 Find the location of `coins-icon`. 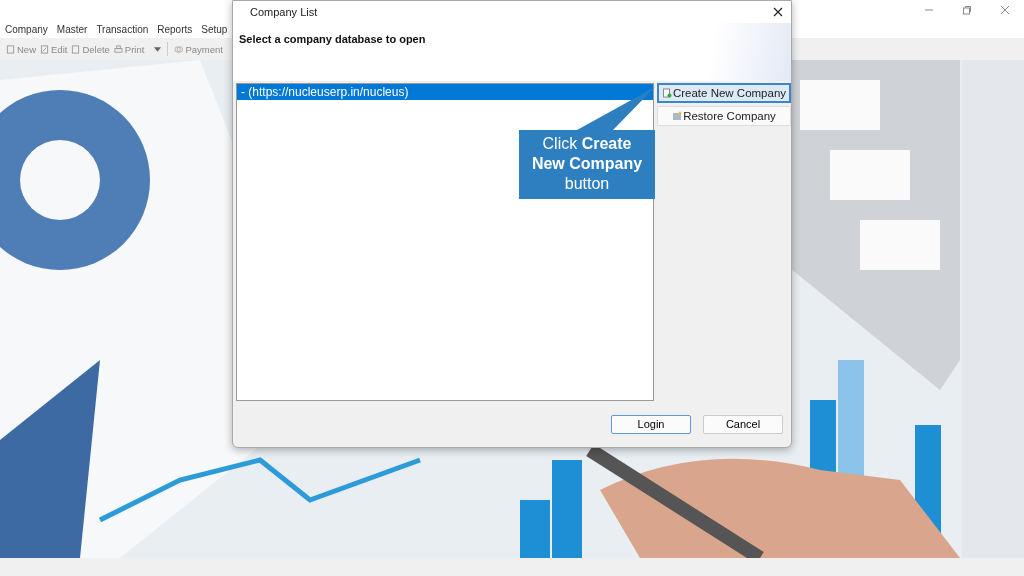

coins-icon is located at coordinates (179, 49).